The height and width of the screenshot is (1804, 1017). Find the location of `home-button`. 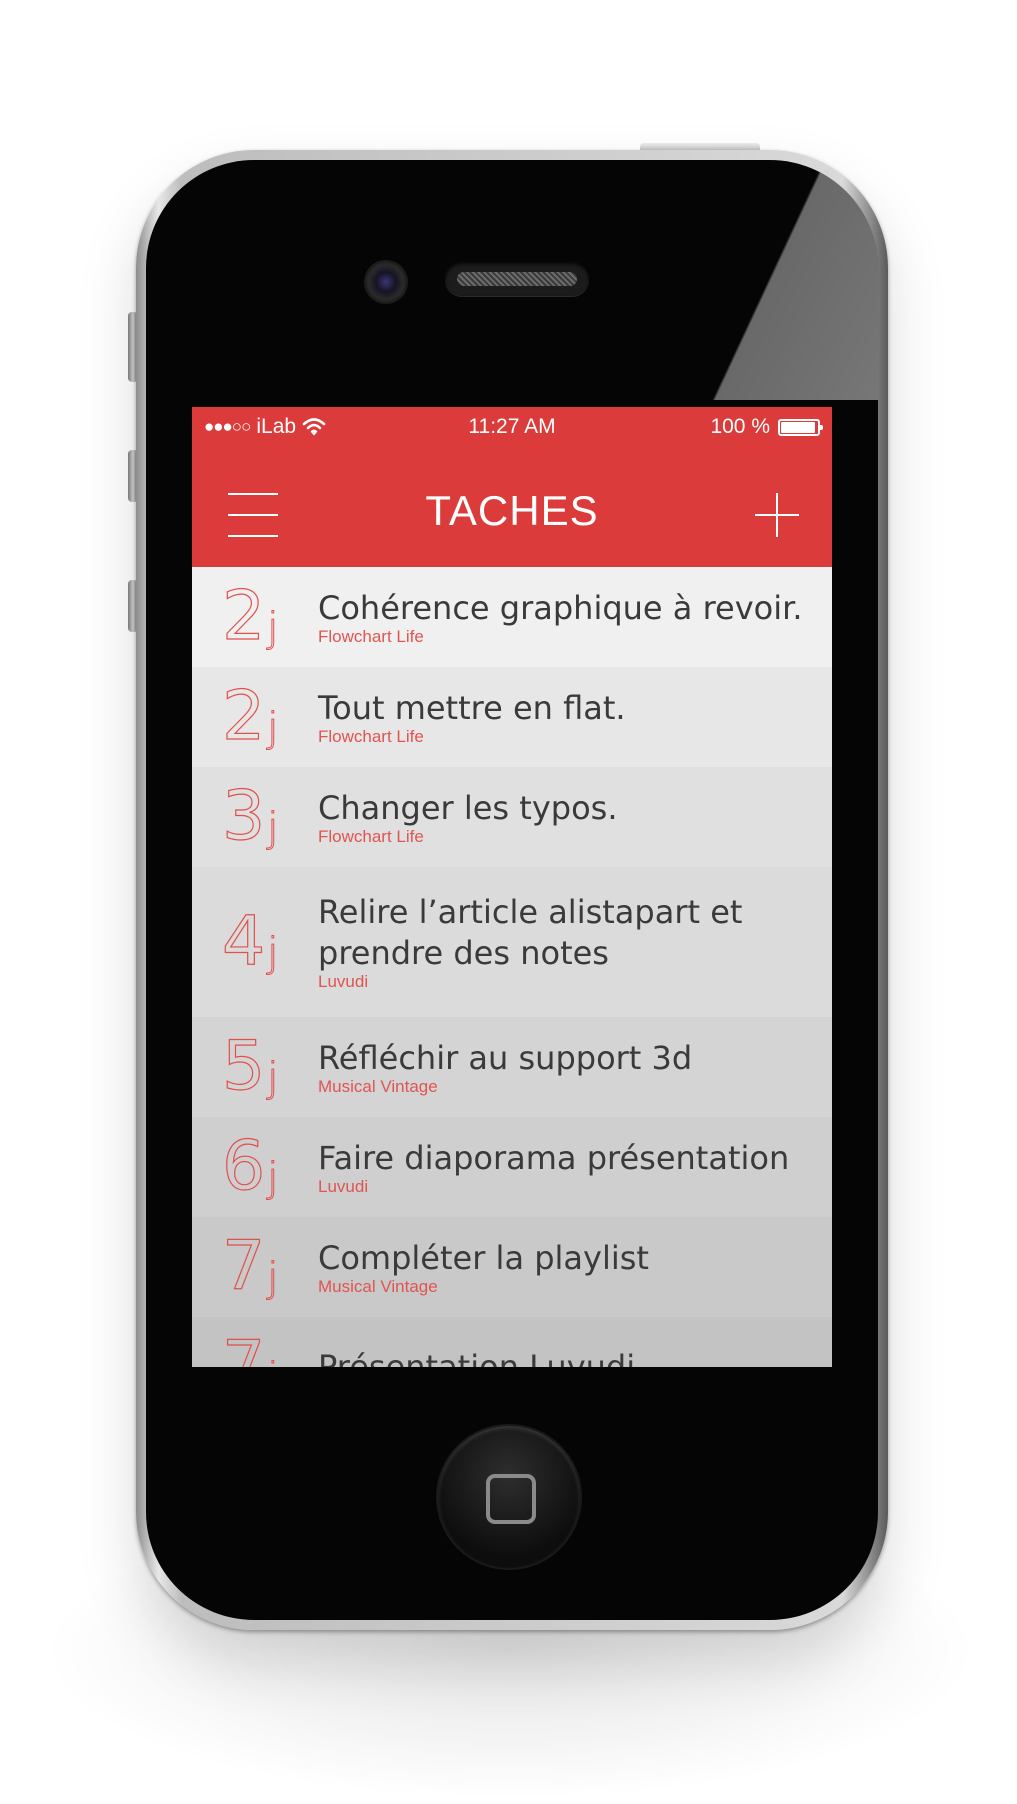

home-button is located at coordinates (509, 1497).